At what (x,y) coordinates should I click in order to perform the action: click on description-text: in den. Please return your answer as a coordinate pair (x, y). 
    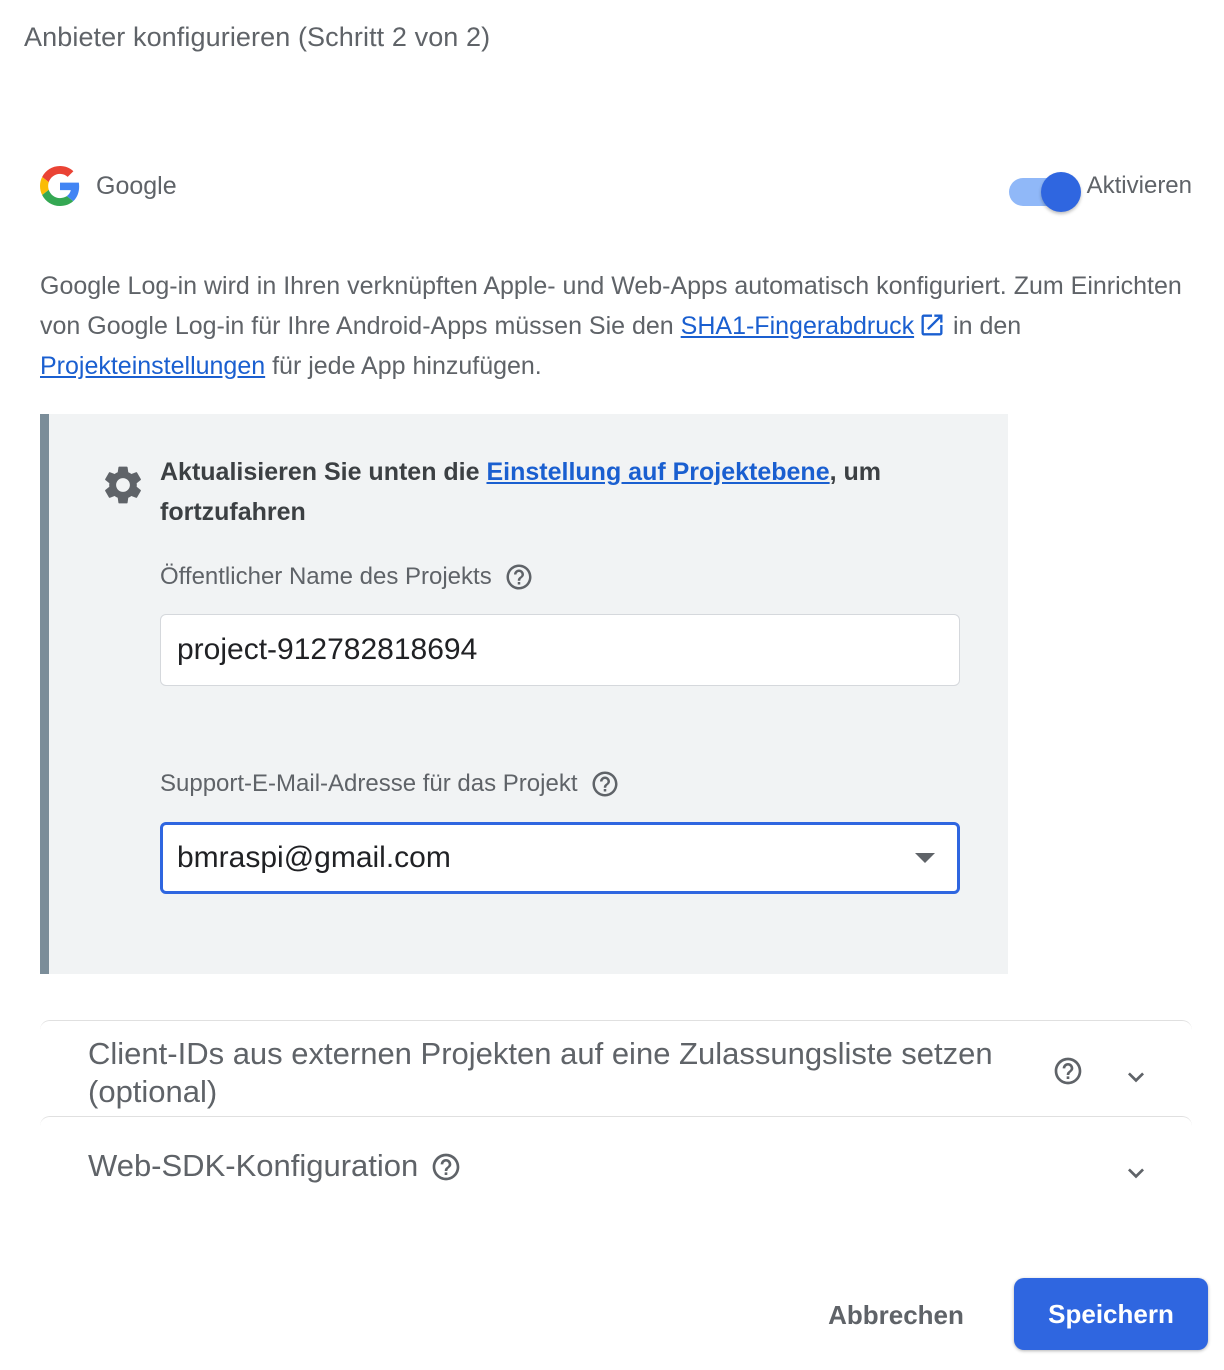
    Looking at the image, I should click on (984, 326).